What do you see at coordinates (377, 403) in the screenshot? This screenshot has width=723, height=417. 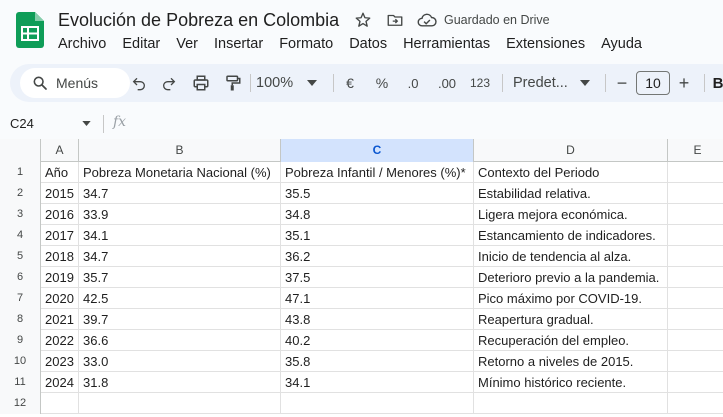 I see `cell-c12` at bounding box center [377, 403].